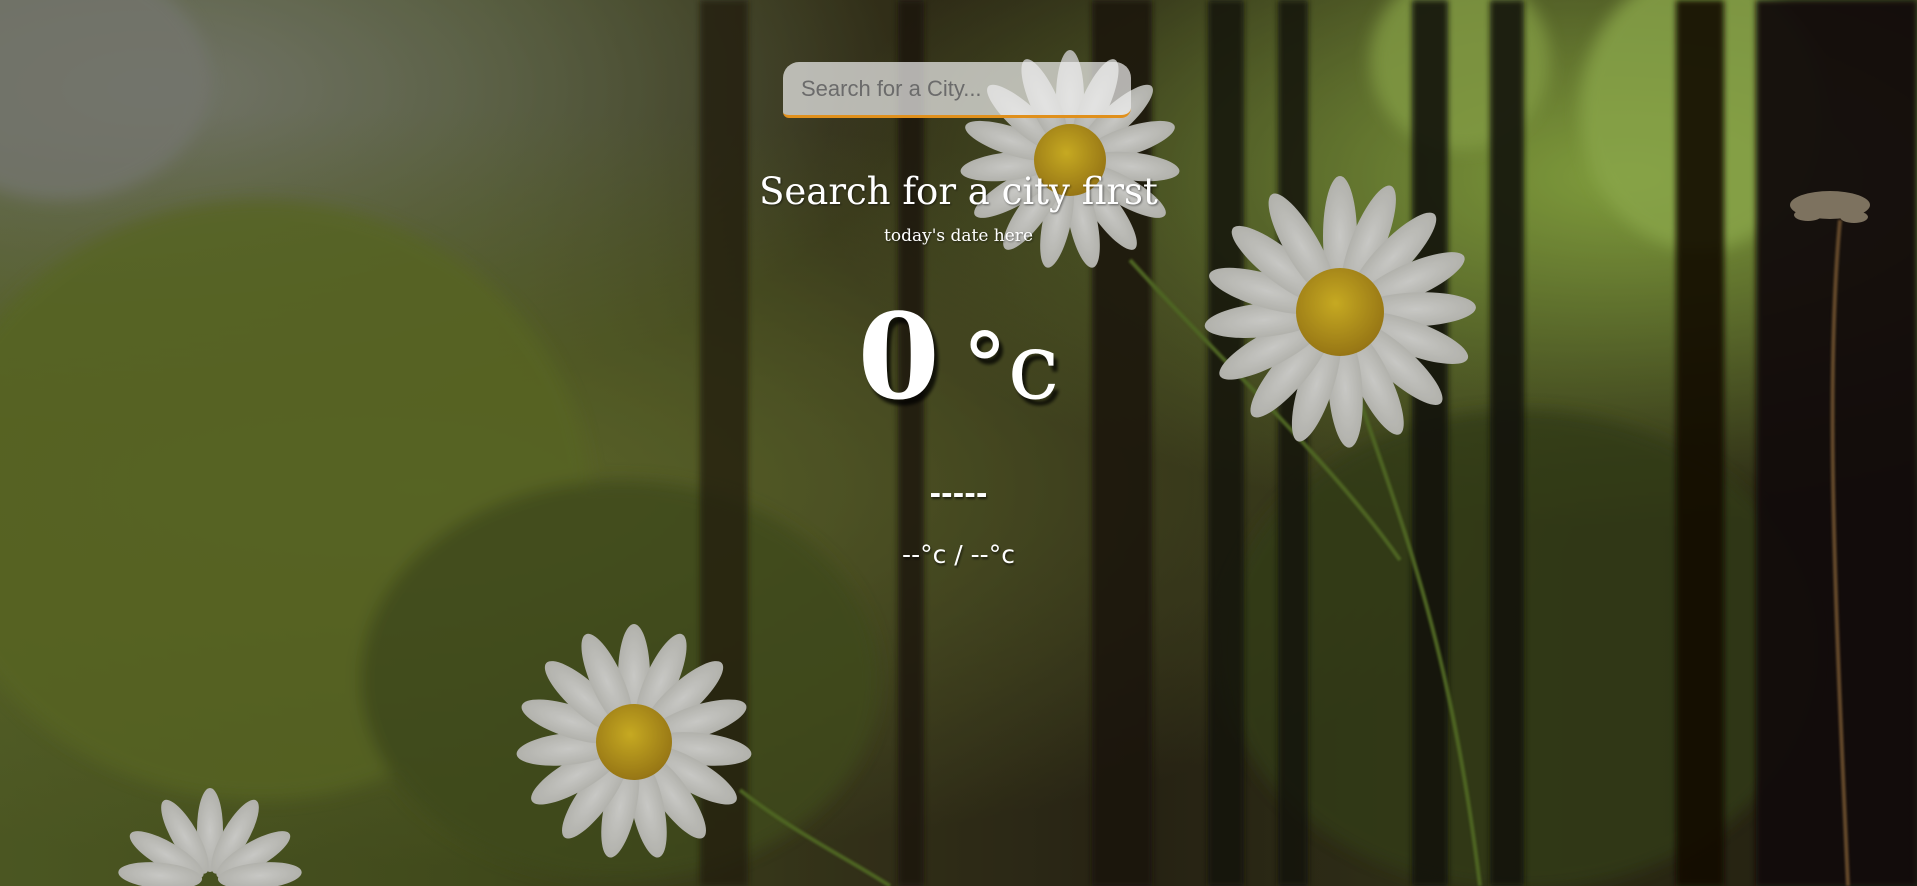 The image size is (1917, 886). Describe the element at coordinates (1010, 366) in the screenshot. I see `temperature-unit: °c` at that location.